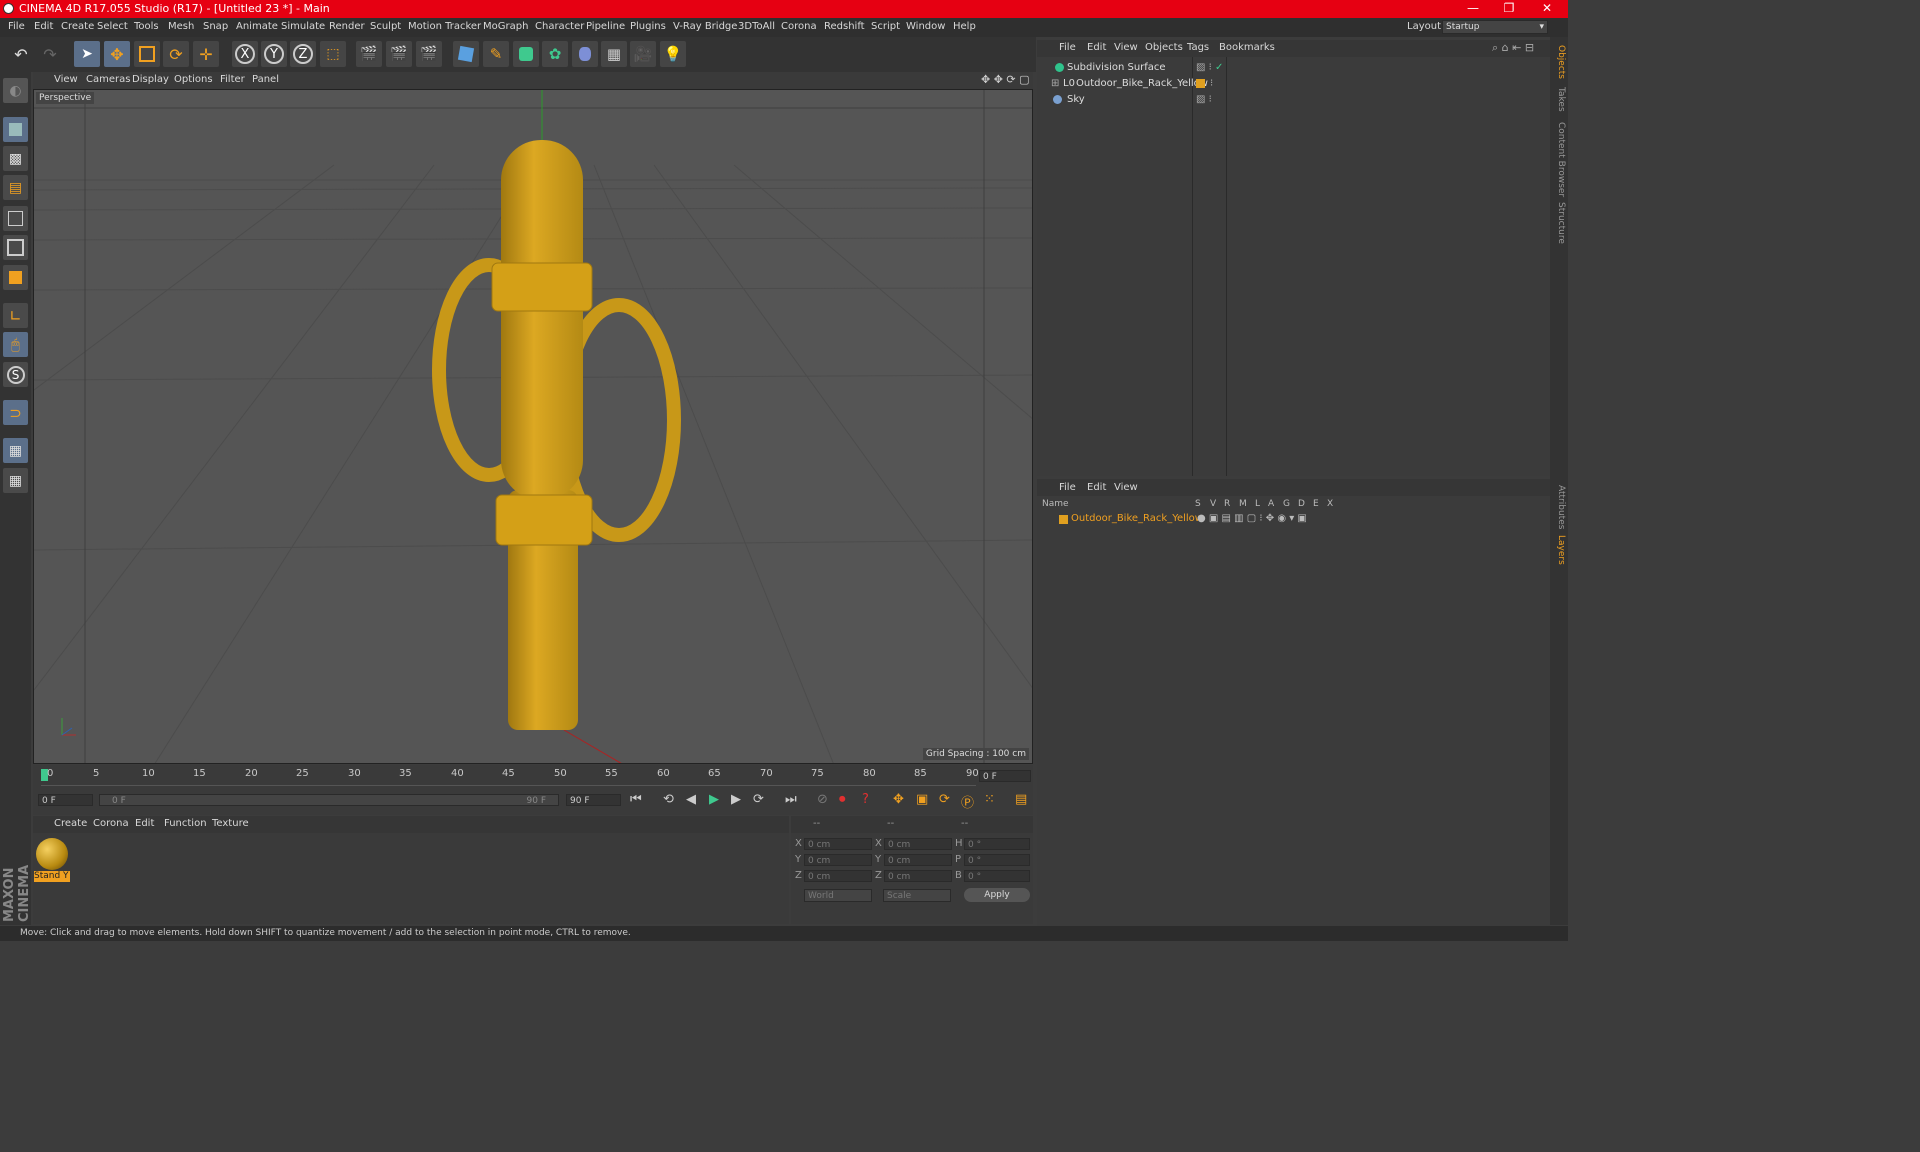 The width and height of the screenshot is (1920, 1152). What do you see at coordinates (918, 860) in the screenshot?
I see `size-y-field: 0 cm` at bounding box center [918, 860].